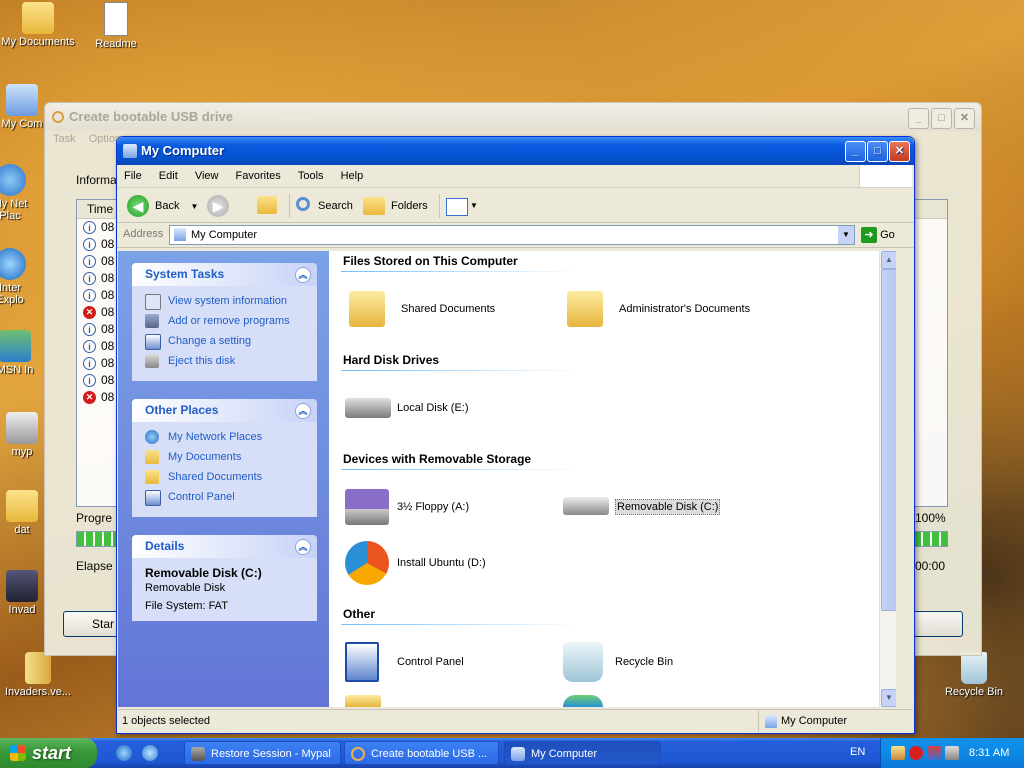  I want to click on vertical-scrollbar: ▲ ▼, so click(887, 479).